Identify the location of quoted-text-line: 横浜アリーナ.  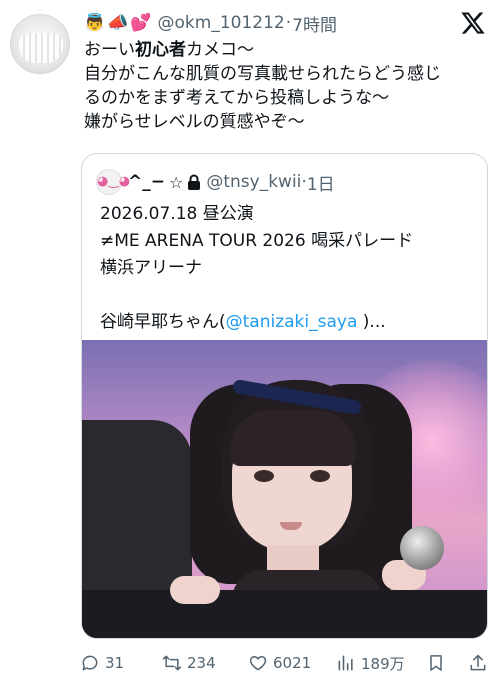
(151, 268).